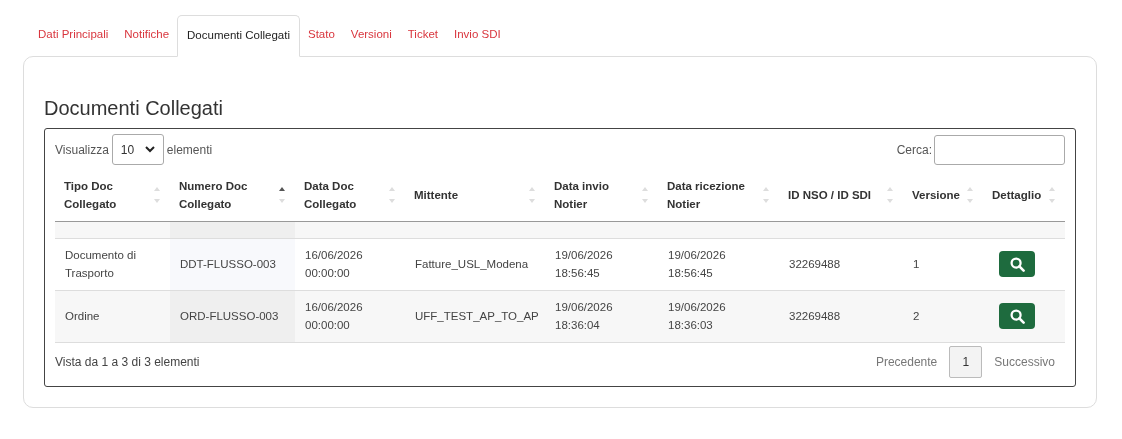 The width and height of the screenshot is (1122, 439). I want to click on tab: Invio SDI, so click(477, 35).